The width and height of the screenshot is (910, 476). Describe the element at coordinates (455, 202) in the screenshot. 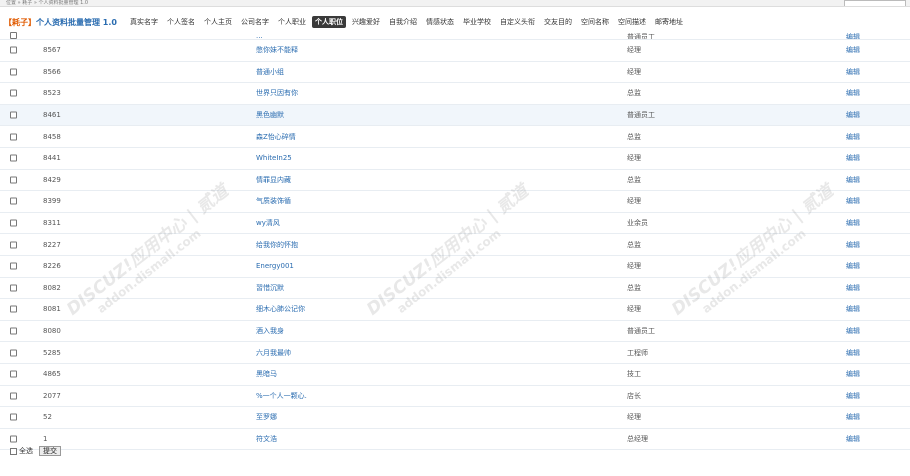

I see `table-row: 8399 气质装饰循 经理 编辑` at that location.